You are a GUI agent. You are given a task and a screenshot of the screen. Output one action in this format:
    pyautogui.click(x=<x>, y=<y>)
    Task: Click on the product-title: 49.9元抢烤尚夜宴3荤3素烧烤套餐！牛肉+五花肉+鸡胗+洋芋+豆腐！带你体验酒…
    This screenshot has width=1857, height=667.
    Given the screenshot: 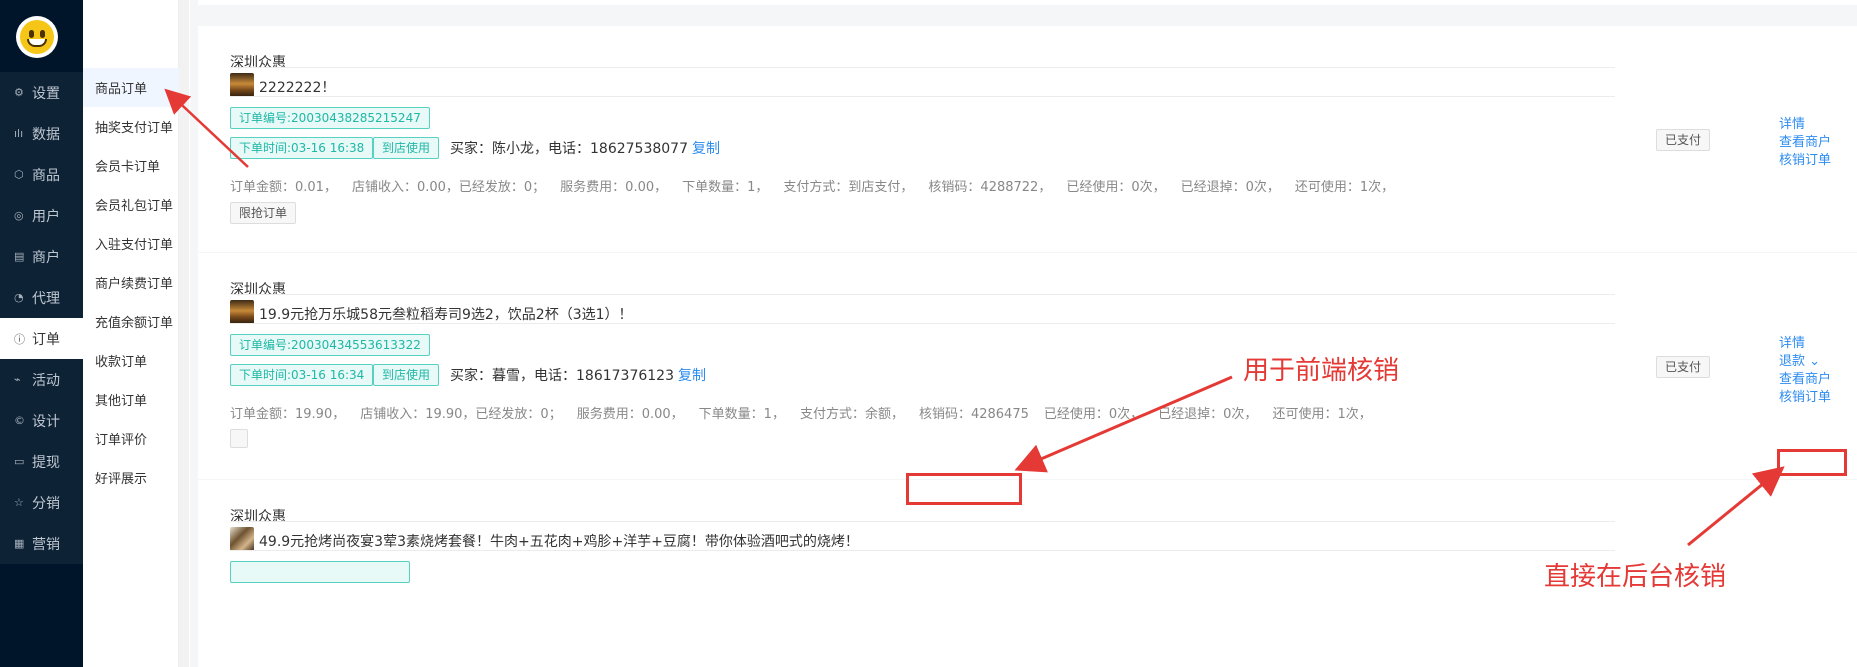 What is the action you would take?
    pyautogui.click(x=559, y=541)
    